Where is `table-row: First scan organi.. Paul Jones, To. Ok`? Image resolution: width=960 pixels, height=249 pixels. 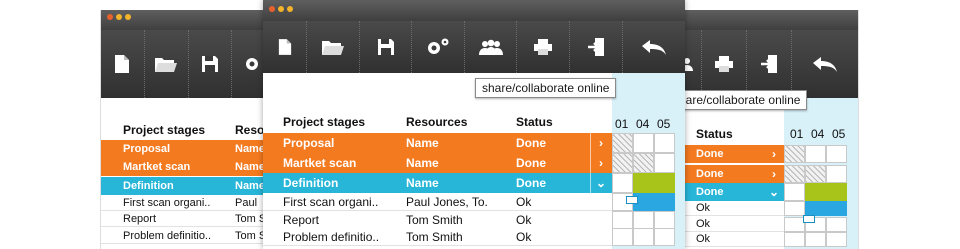 table-row: First scan organi.. Paul Jones, To. Ok is located at coordinates (437, 202).